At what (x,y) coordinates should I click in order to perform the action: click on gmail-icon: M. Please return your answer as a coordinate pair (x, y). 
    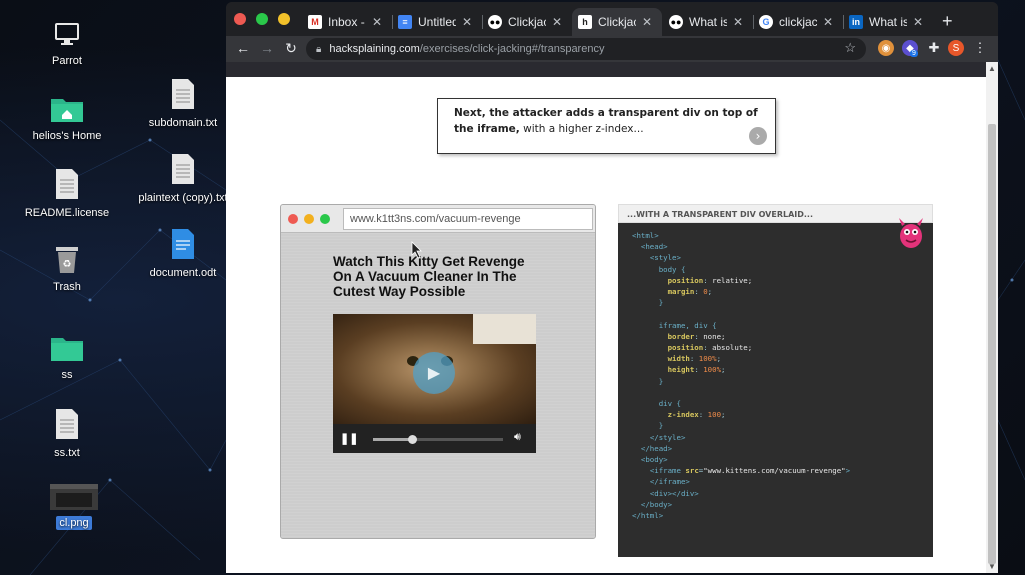
    Looking at the image, I should click on (315, 22).